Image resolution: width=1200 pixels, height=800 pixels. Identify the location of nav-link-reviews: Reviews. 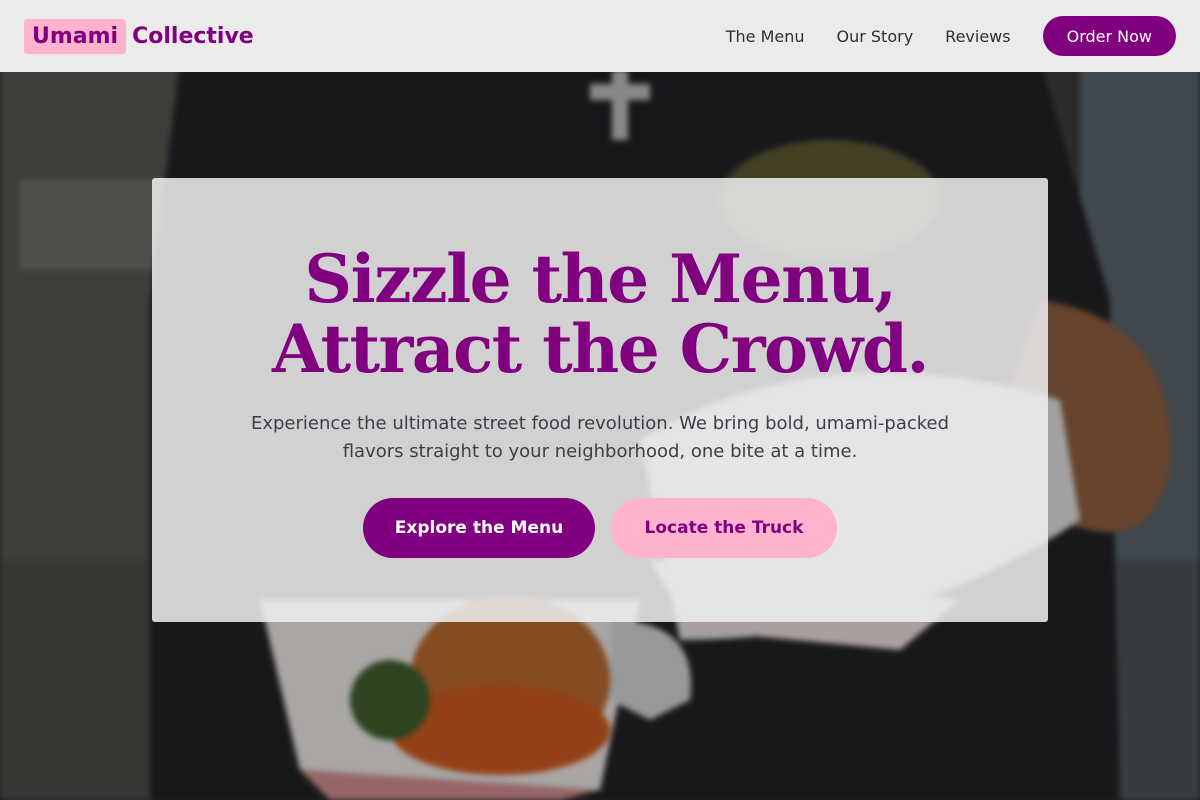
(977, 36).